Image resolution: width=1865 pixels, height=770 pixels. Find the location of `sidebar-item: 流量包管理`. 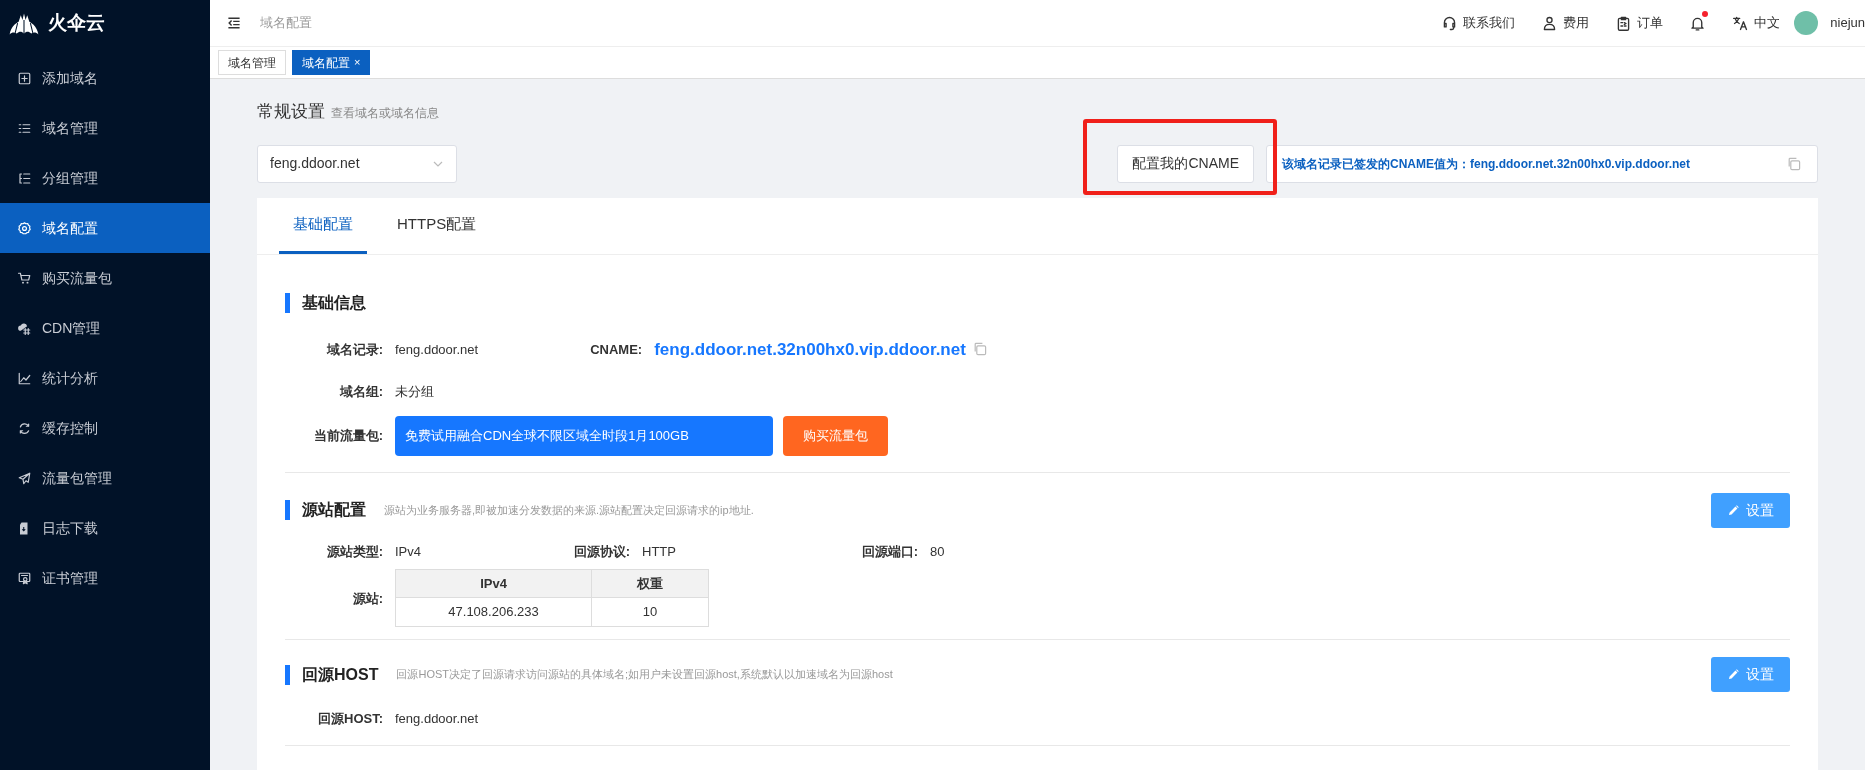

sidebar-item: 流量包管理 is located at coordinates (105, 478).